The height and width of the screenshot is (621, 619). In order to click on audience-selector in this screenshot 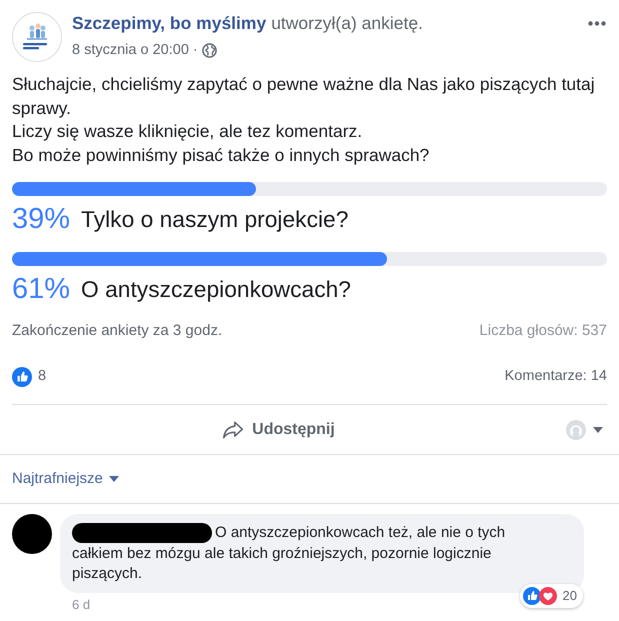, I will do `click(584, 430)`.